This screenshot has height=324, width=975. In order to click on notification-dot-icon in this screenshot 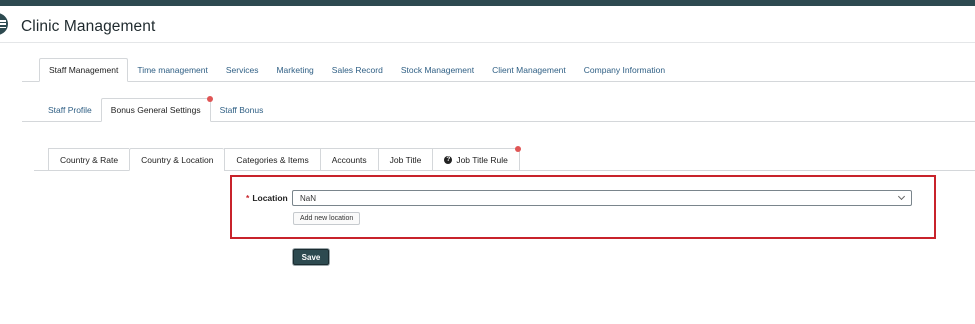, I will do `click(517, 149)`.